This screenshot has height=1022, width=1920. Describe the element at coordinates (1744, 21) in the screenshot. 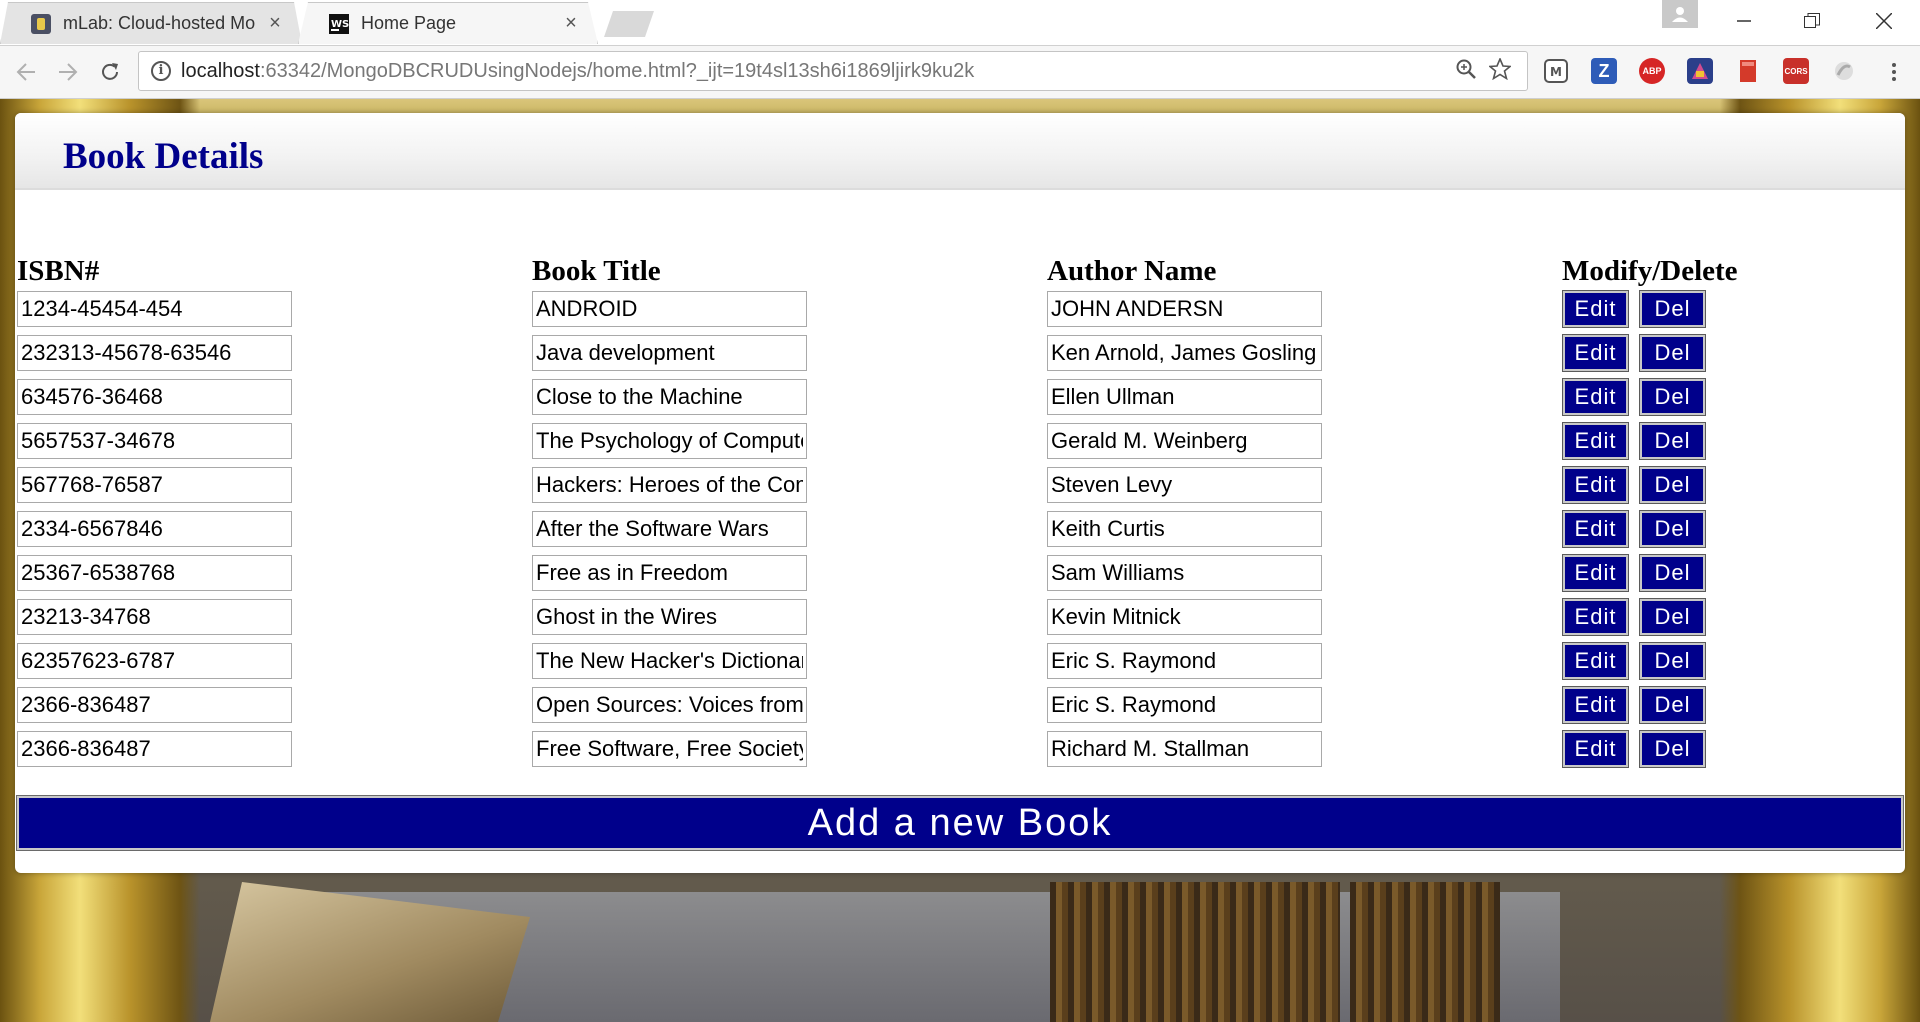

I see `minimize-icon` at that location.